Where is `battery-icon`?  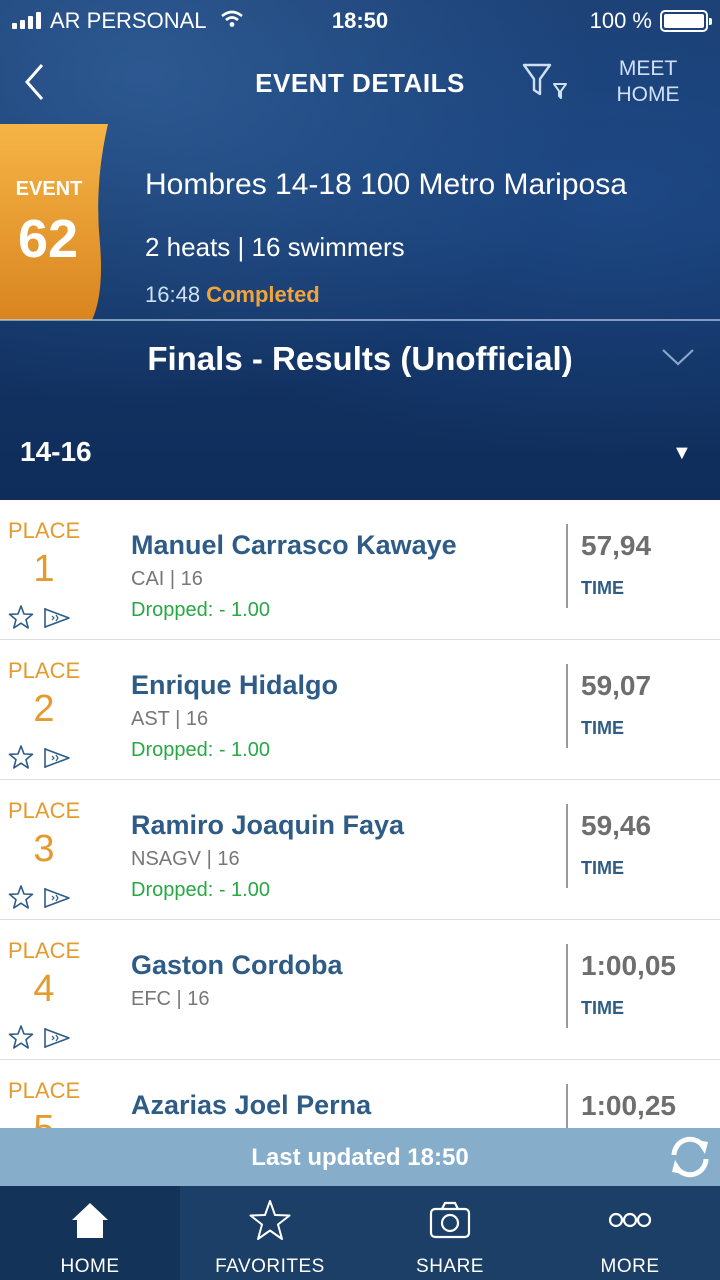
battery-icon is located at coordinates (686, 21).